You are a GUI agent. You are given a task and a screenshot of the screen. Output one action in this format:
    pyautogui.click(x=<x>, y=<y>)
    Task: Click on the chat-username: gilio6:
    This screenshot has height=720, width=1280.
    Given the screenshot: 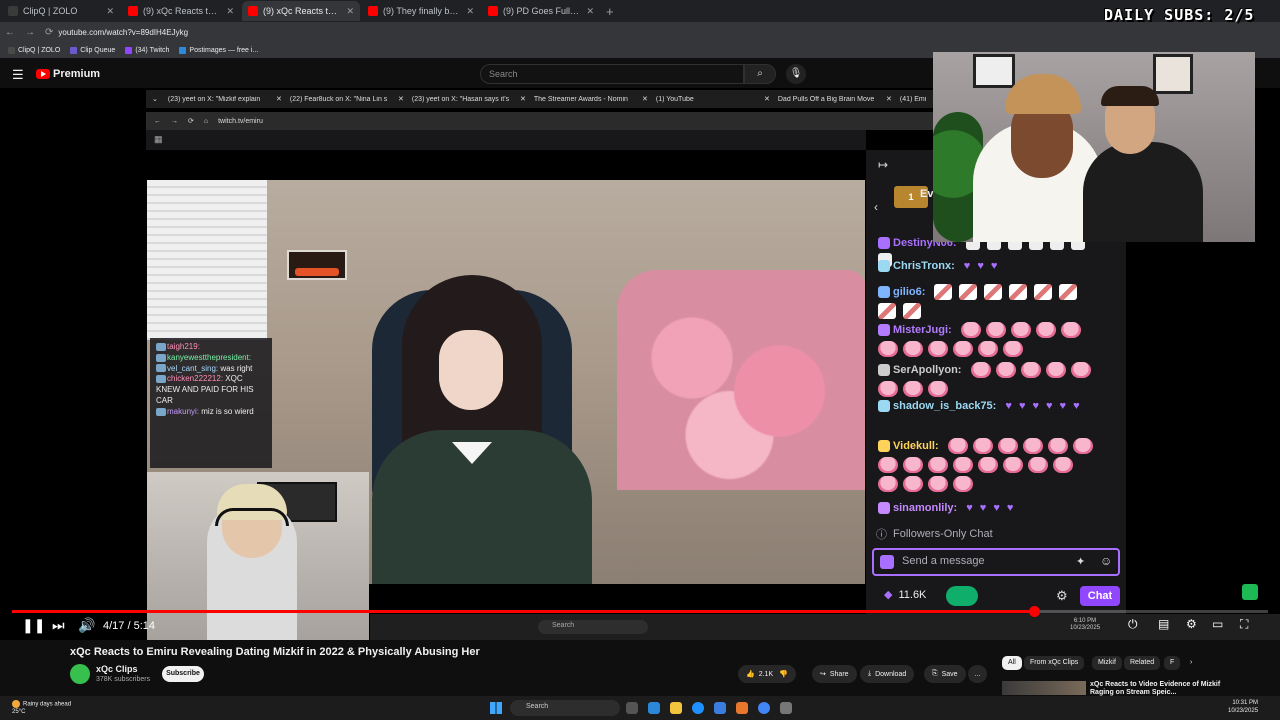 What is the action you would take?
    pyautogui.click(x=909, y=292)
    